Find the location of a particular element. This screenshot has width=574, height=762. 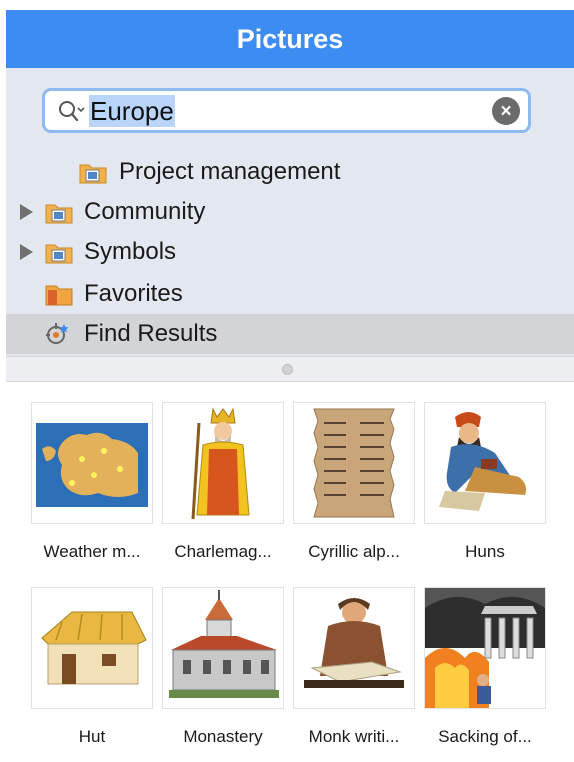

europe-weather-map-picture is located at coordinates (92, 465).